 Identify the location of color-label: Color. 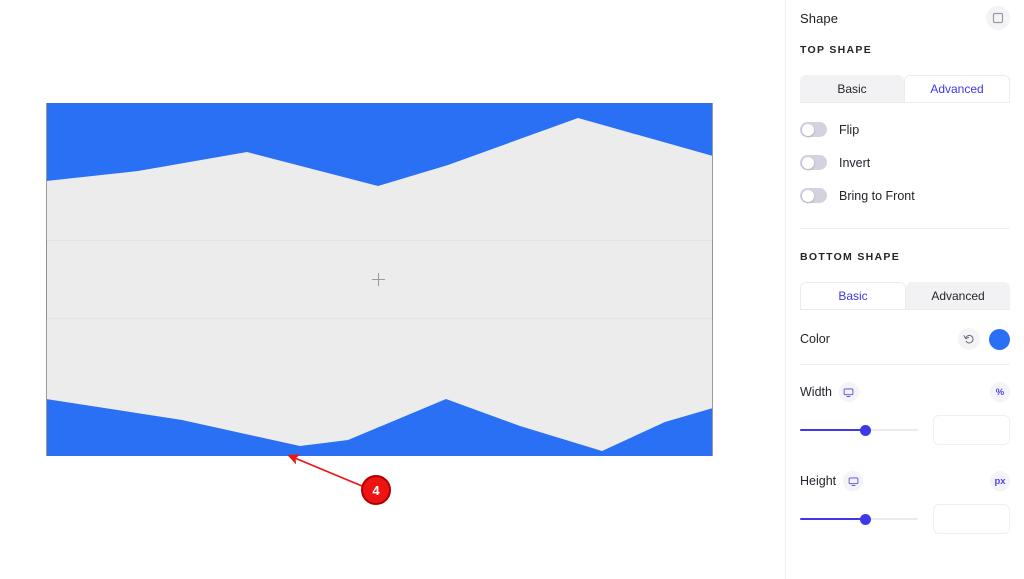
(815, 339).